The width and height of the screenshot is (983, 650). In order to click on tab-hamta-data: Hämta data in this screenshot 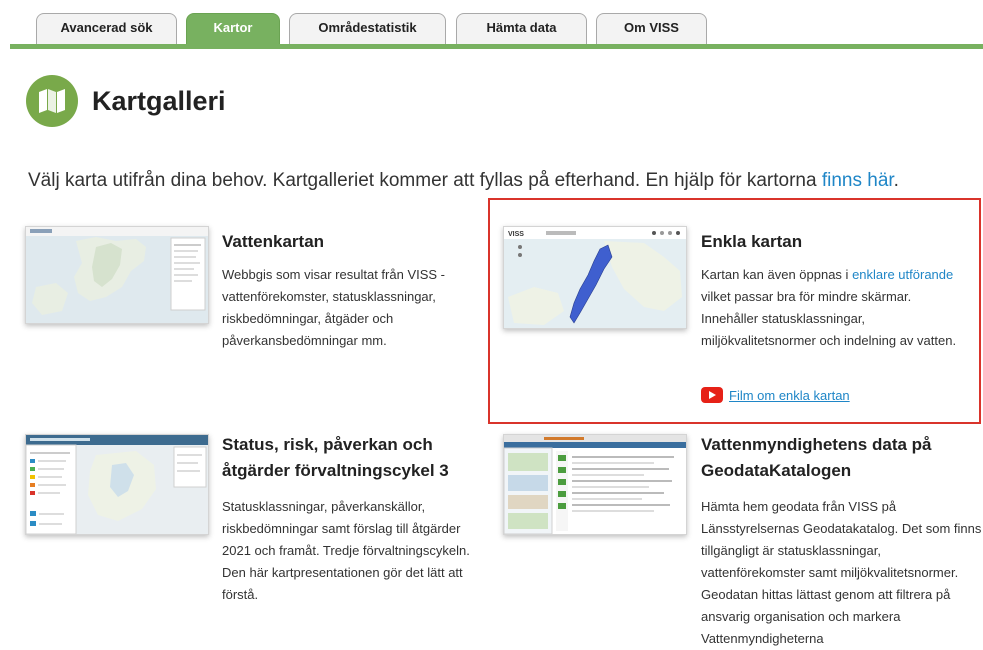, I will do `click(521, 29)`.